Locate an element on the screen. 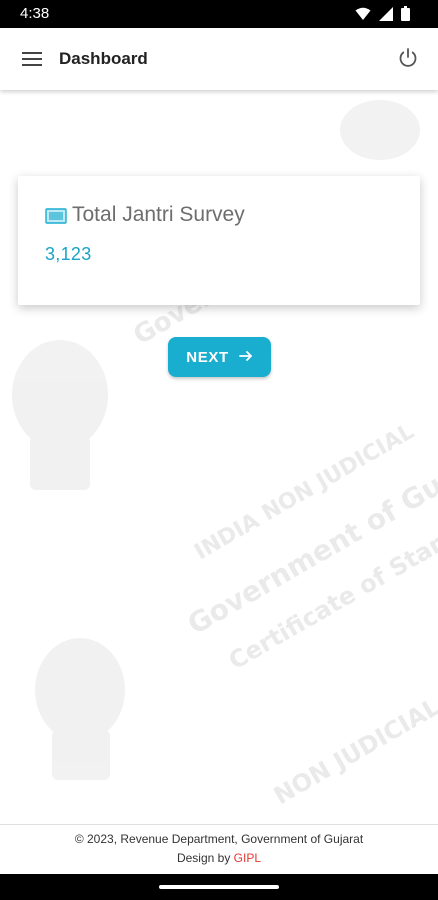  page-title: Dashboard is located at coordinates (103, 58).